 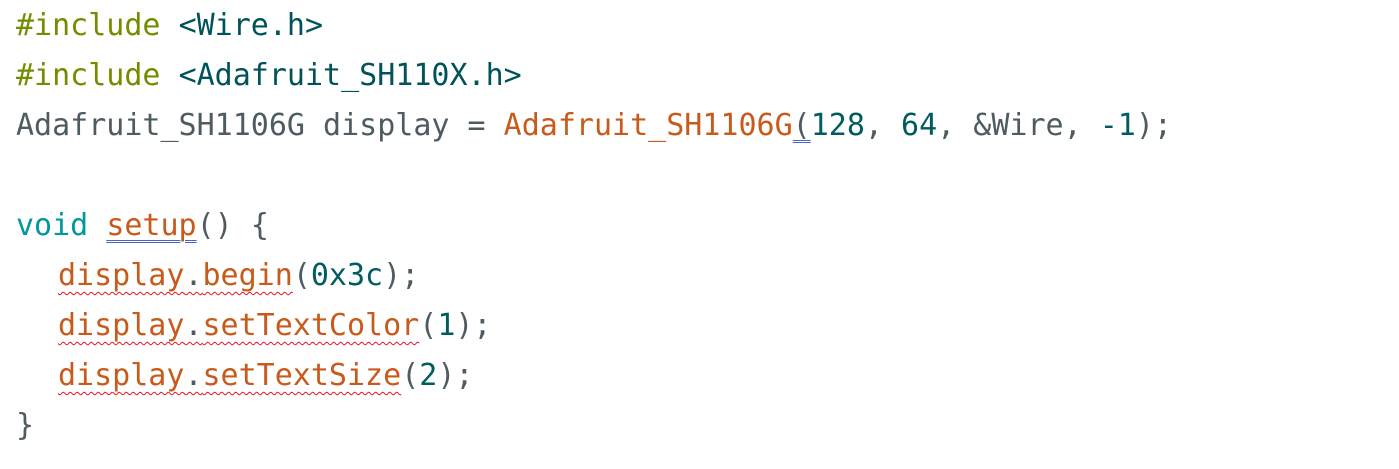 I want to click on code-line-8: display.setTextSize(2);, so click(x=244, y=376).